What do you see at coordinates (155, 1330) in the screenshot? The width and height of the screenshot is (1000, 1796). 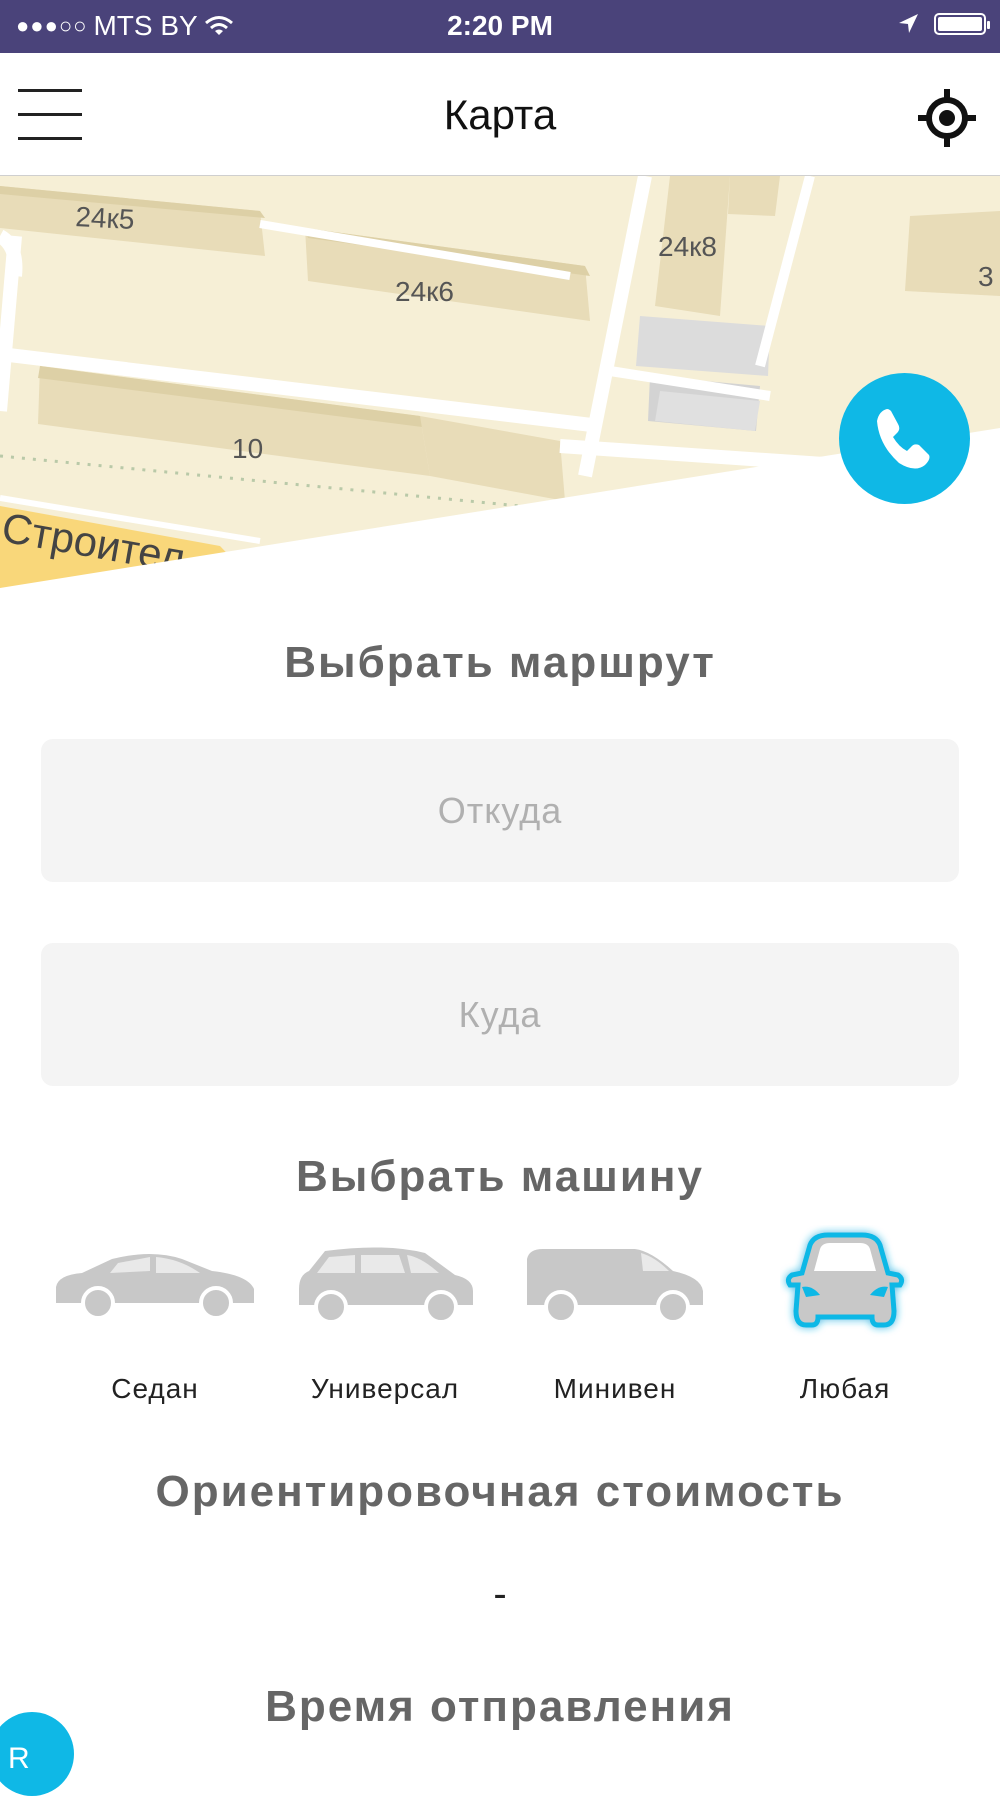 I see `car-option-sedan: Седан` at bounding box center [155, 1330].